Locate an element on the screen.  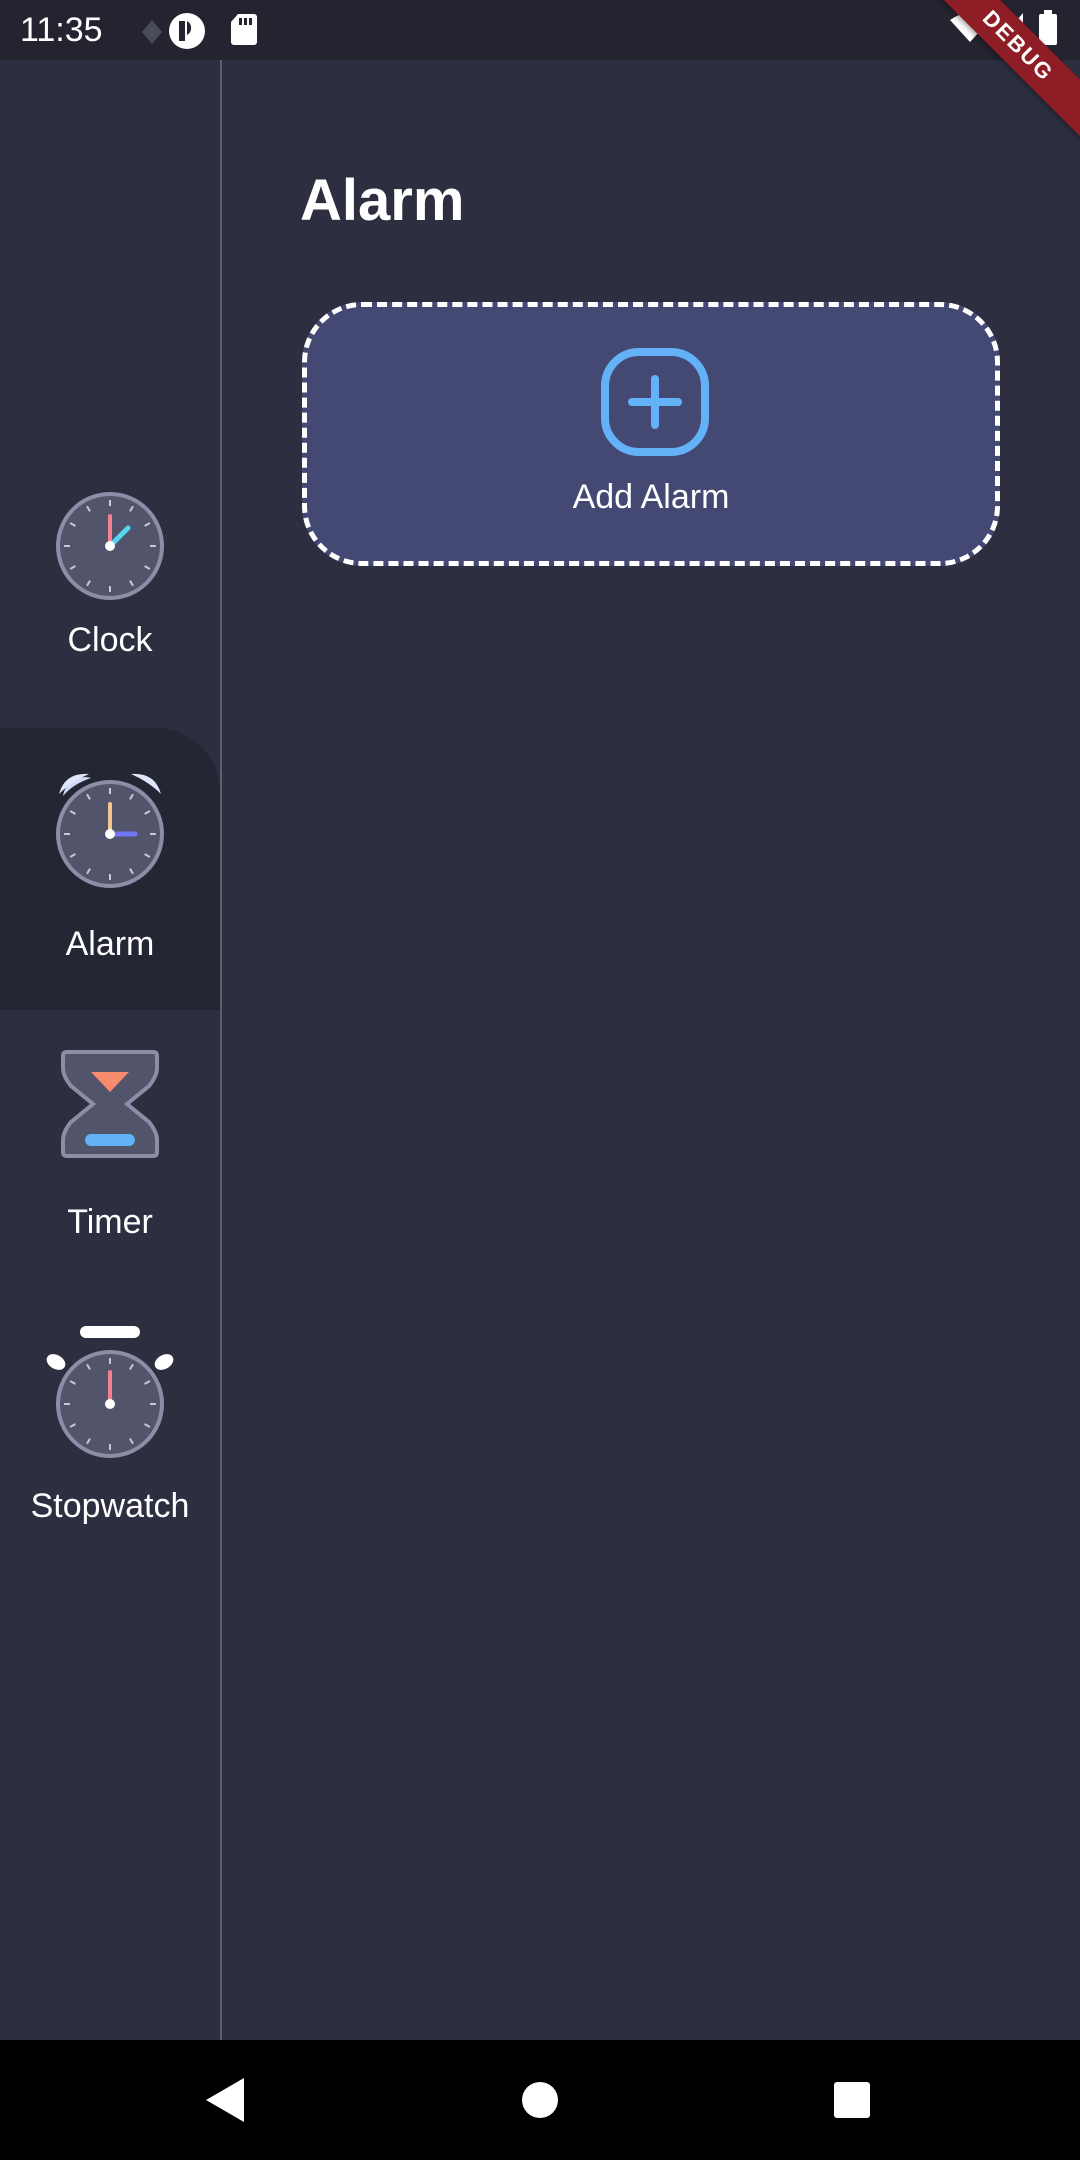
sidebar-item-clock: Clock is located at coordinates (110, 595).